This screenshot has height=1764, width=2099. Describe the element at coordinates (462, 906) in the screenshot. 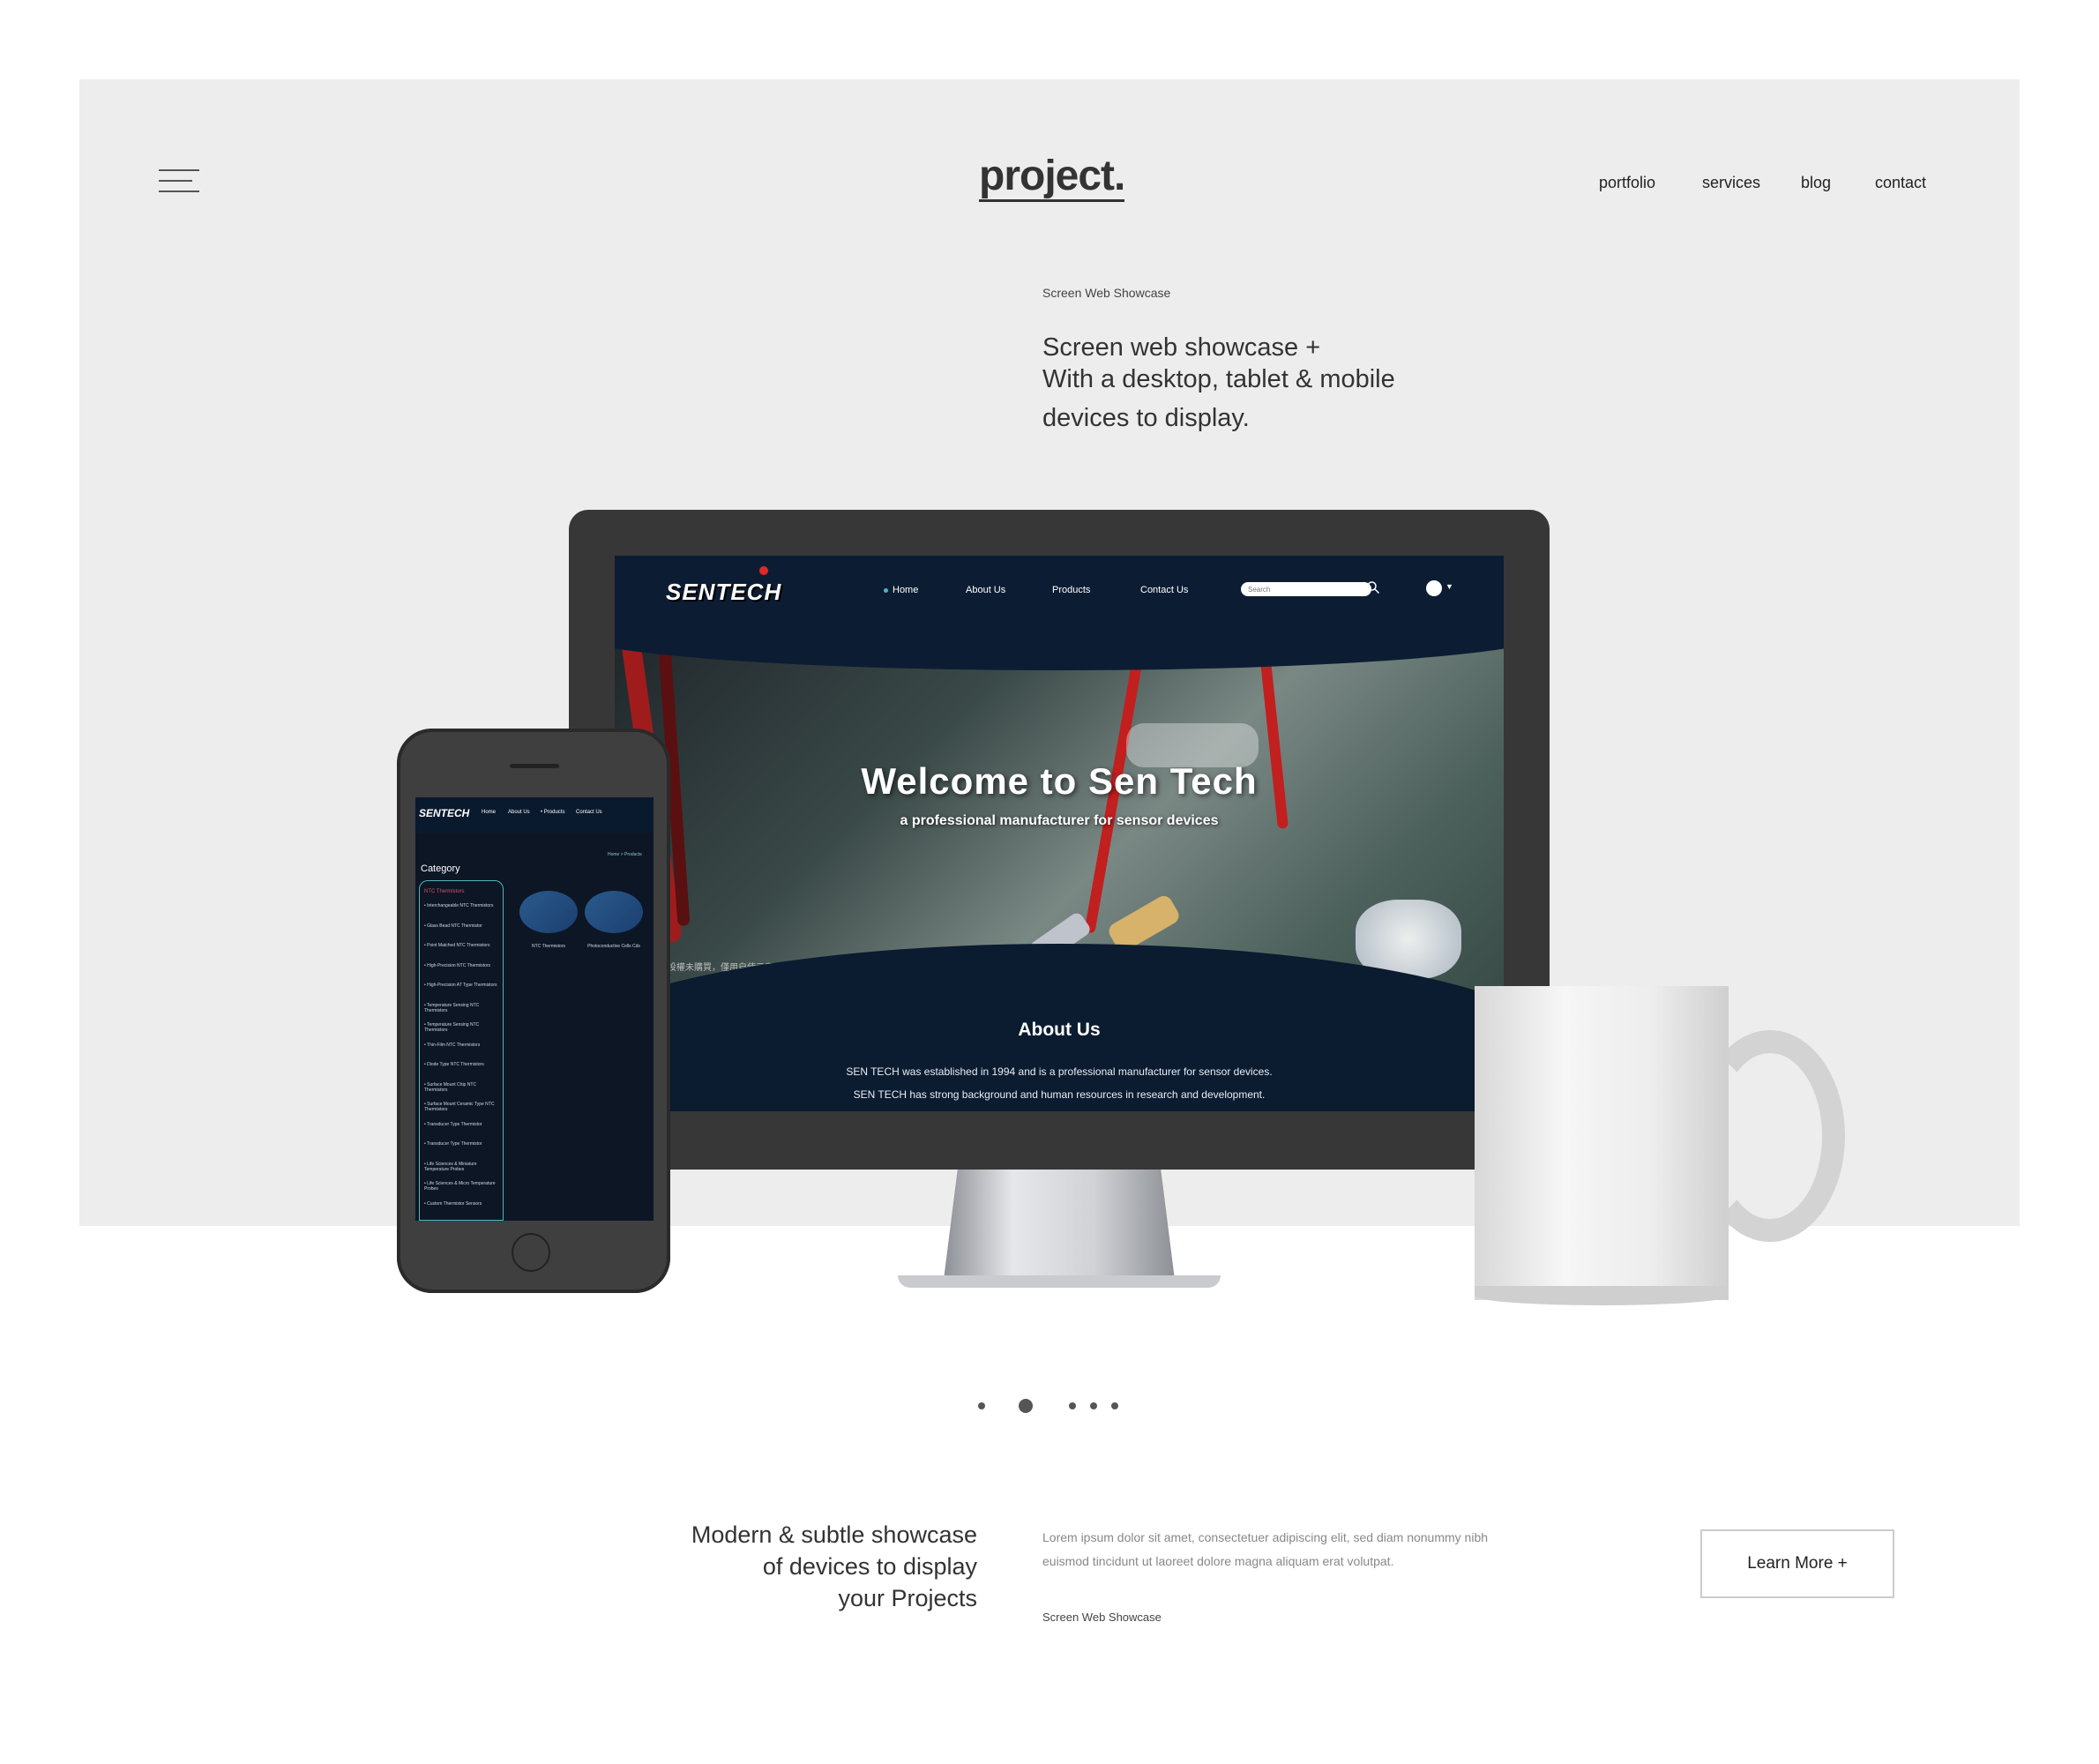

I see `mobile-category-item: • Interchangeable NTC Thermistors` at that location.